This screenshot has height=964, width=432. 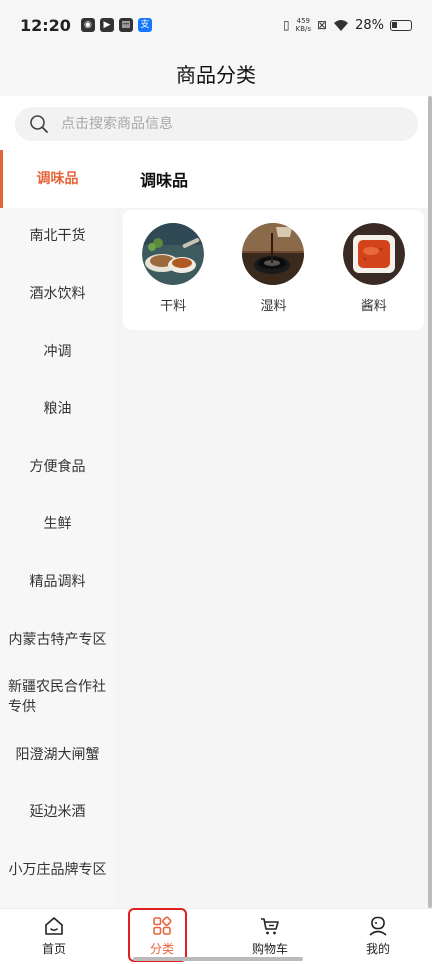 I want to click on tab-category: 分类, so click(x=162, y=936).